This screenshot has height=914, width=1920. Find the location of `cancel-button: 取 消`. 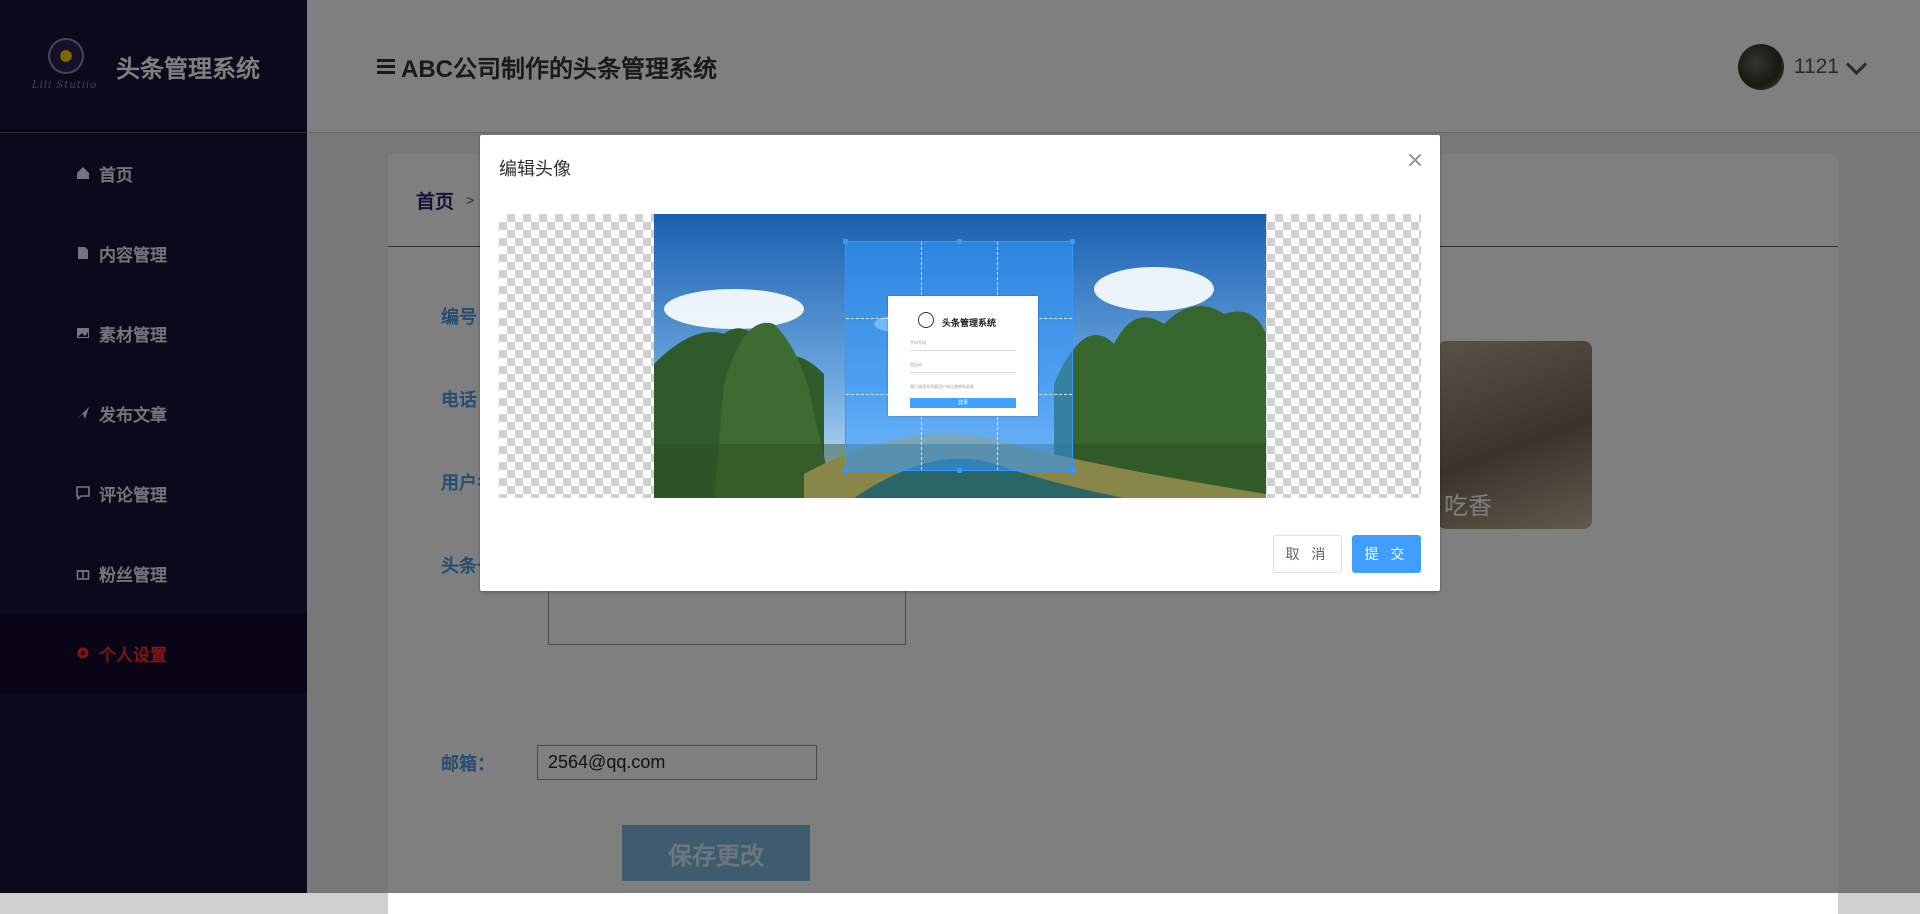

cancel-button: 取 消 is located at coordinates (1307, 554).